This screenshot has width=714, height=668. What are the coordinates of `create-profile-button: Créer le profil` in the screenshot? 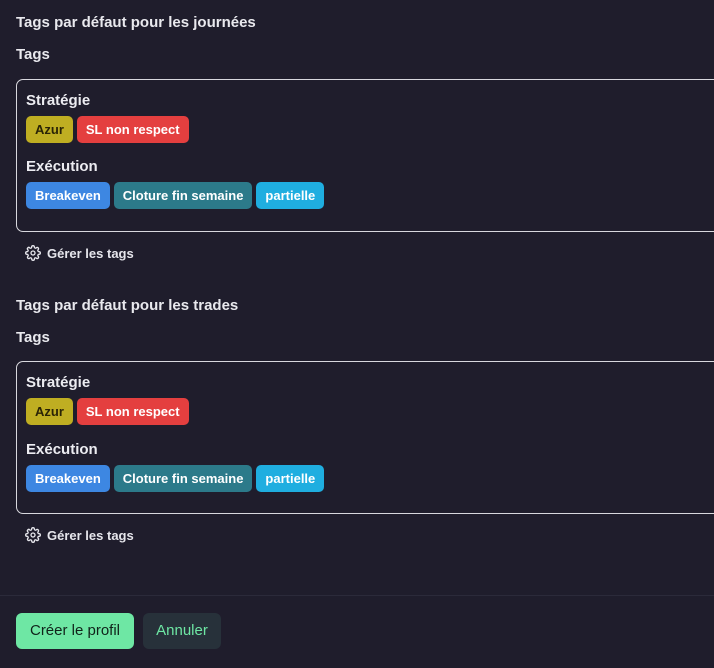 It's located at (75, 631).